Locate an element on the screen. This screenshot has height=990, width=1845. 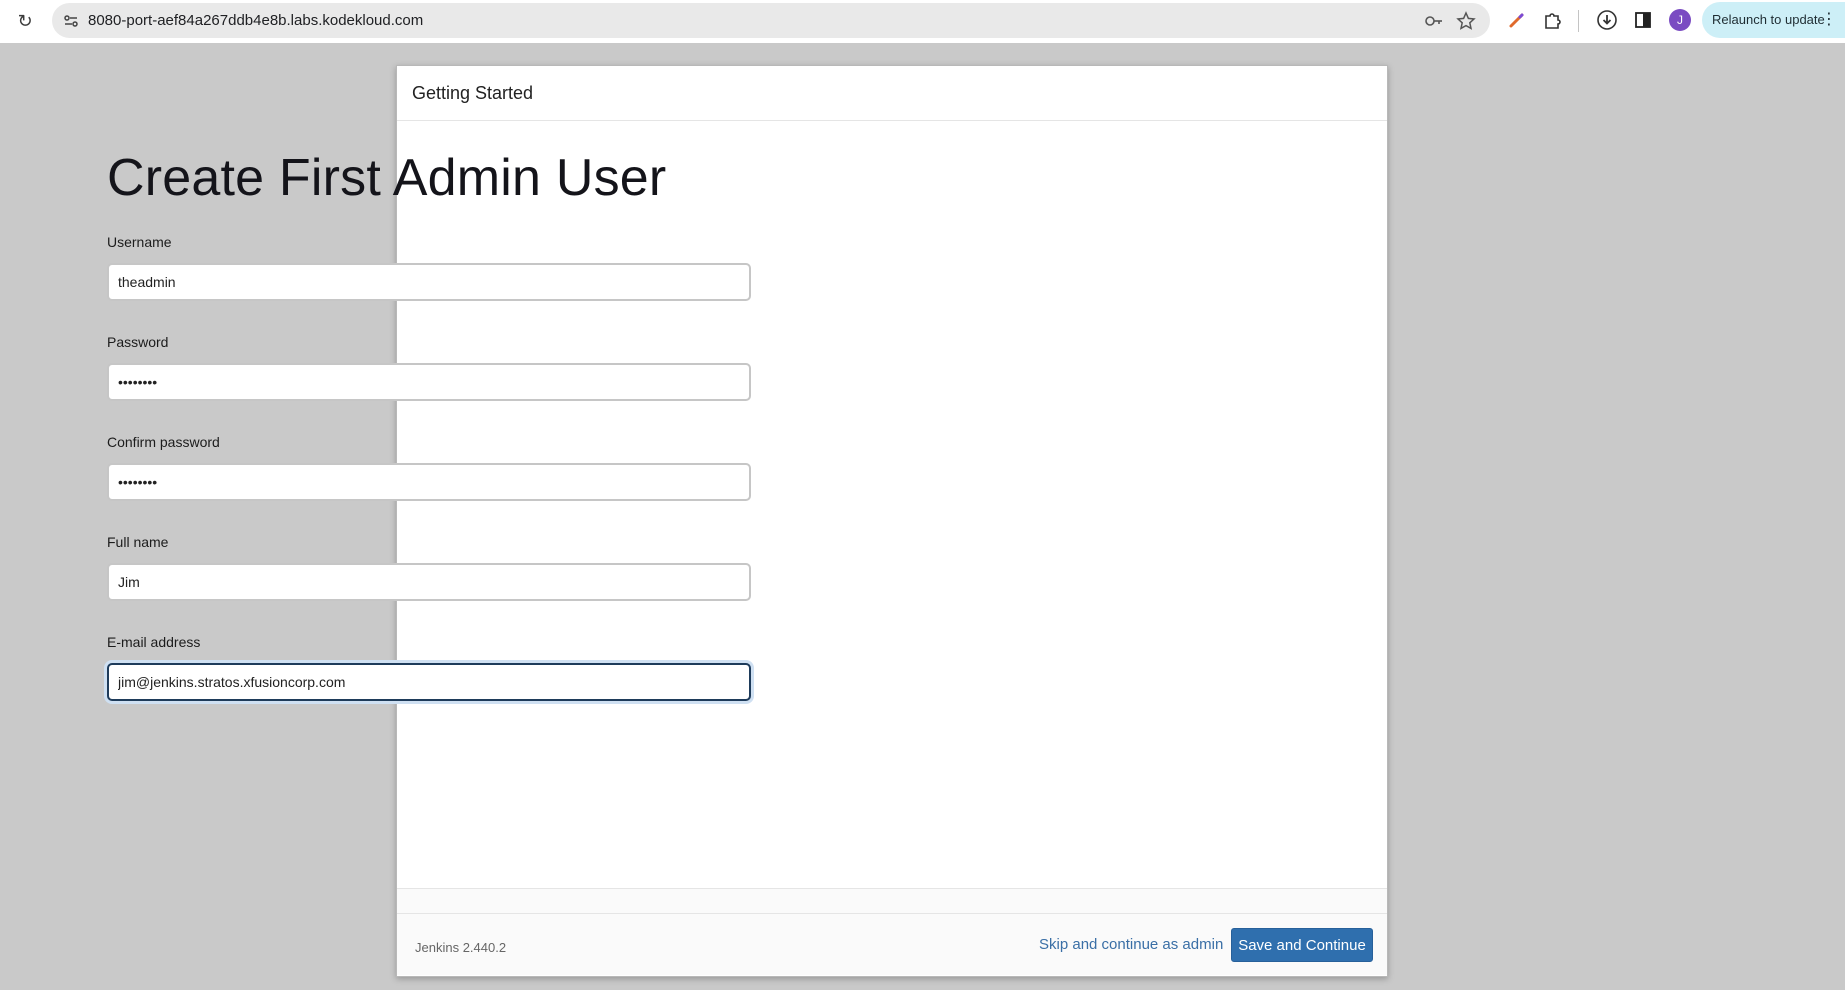
full-name-input is located at coordinates (429, 582).